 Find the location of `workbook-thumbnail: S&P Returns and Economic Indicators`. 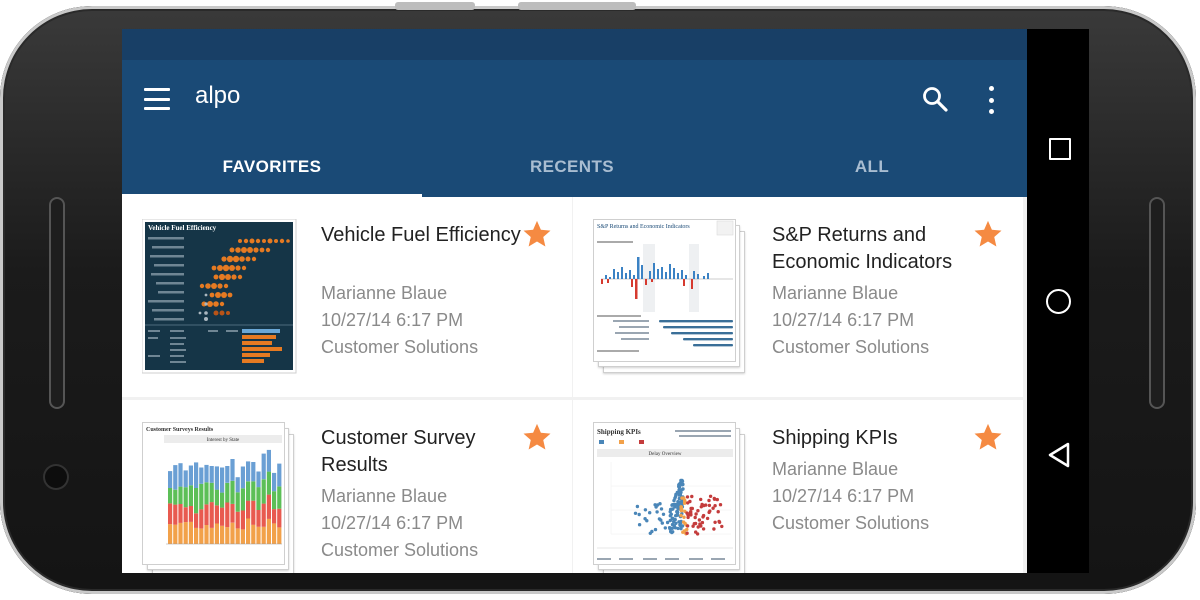

workbook-thumbnail: S&P Returns and Economic Indicators is located at coordinates (671, 297).